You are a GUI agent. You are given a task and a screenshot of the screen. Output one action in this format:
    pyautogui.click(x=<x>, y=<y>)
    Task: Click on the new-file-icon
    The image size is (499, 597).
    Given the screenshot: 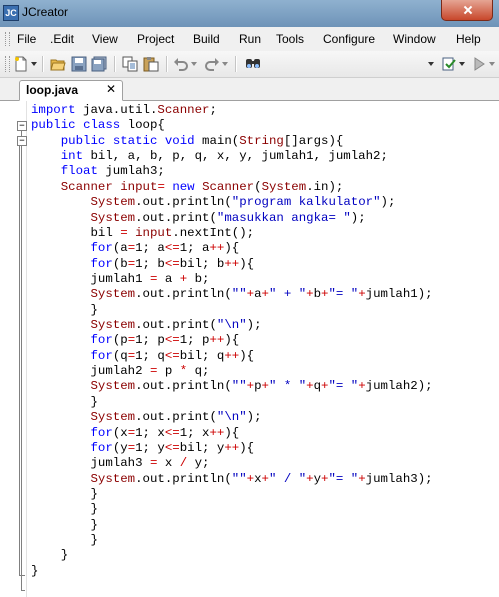 What is the action you would take?
    pyautogui.click(x=21, y=64)
    